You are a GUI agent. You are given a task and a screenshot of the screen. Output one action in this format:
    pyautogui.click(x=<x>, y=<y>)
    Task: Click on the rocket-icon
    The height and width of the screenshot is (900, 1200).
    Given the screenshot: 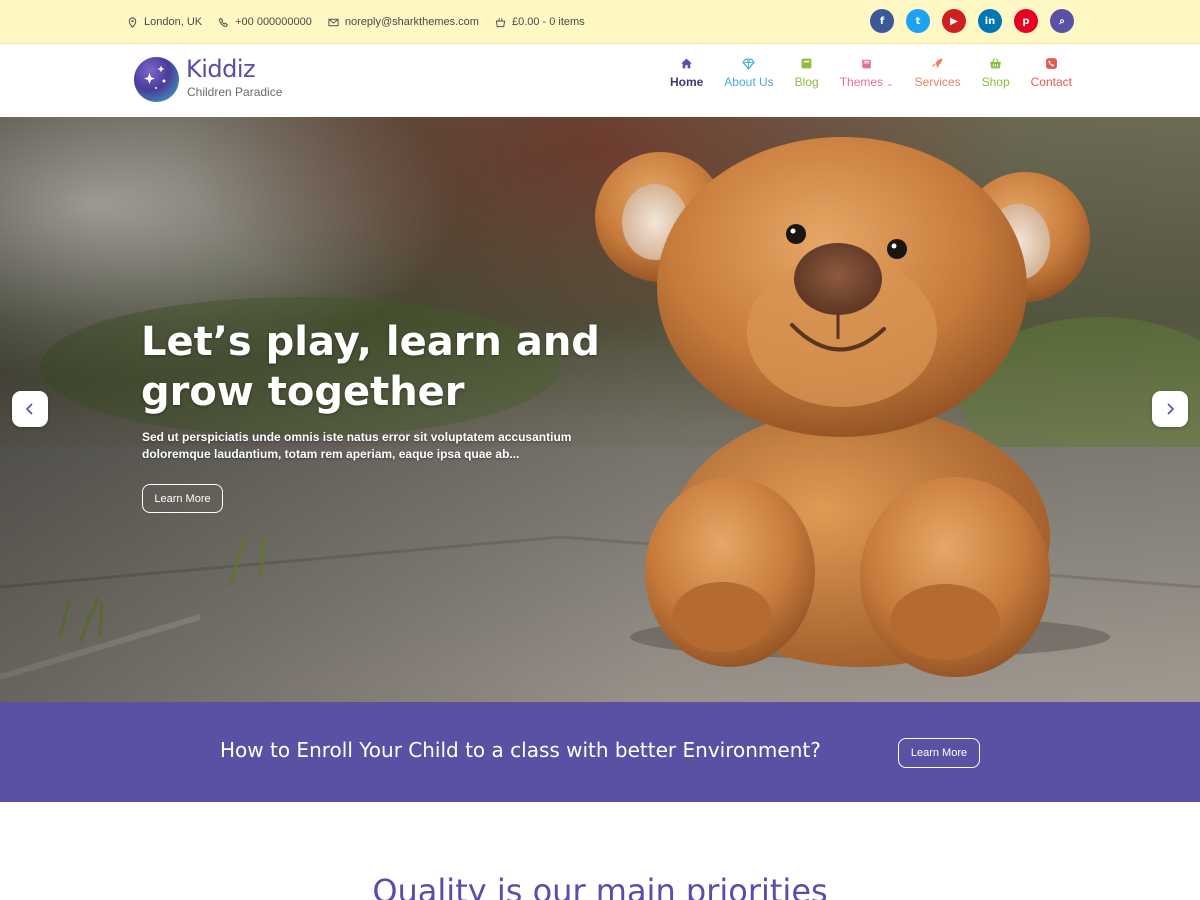 What is the action you would take?
    pyautogui.click(x=937, y=63)
    